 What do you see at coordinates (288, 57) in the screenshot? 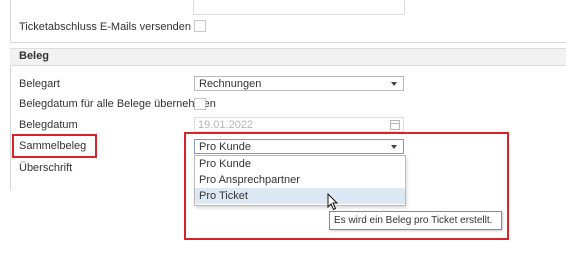
I see `beleg-section-header` at bounding box center [288, 57].